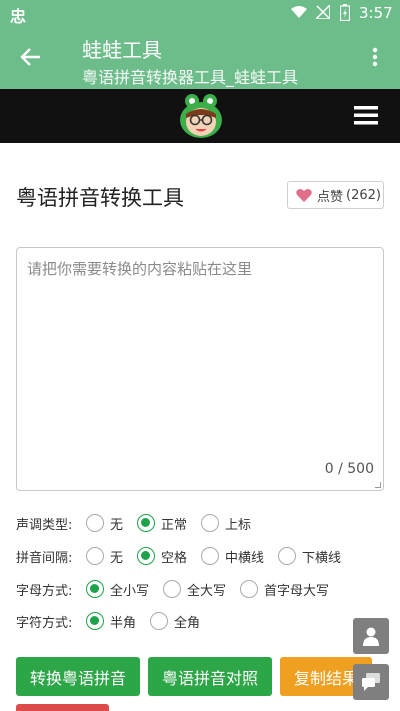  What do you see at coordinates (117, 589) in the screenshot?
I see `case-option-lower: 全小写` at bounding box center [117, 589].